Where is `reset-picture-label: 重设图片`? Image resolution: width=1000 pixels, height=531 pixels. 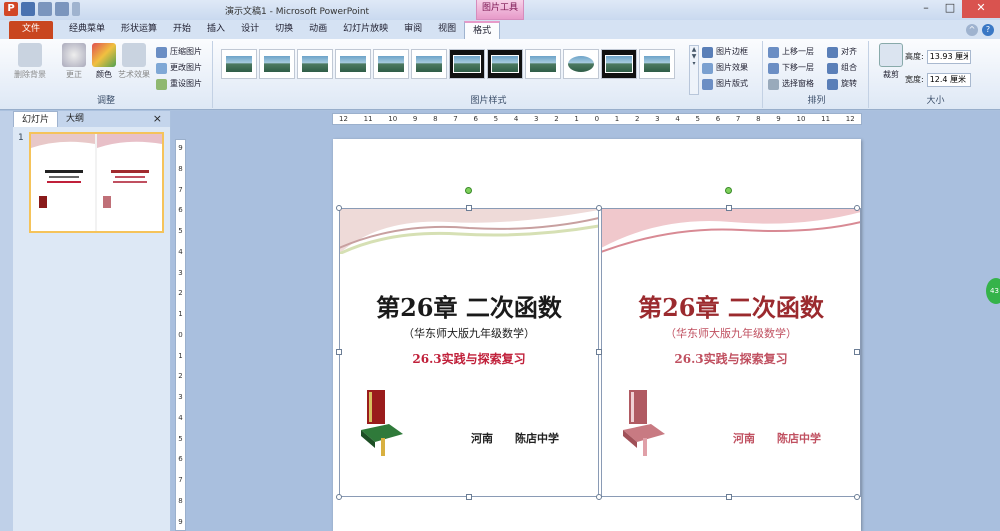
reset-picture-label: 重设图片 is located at coordinates (186, 83).